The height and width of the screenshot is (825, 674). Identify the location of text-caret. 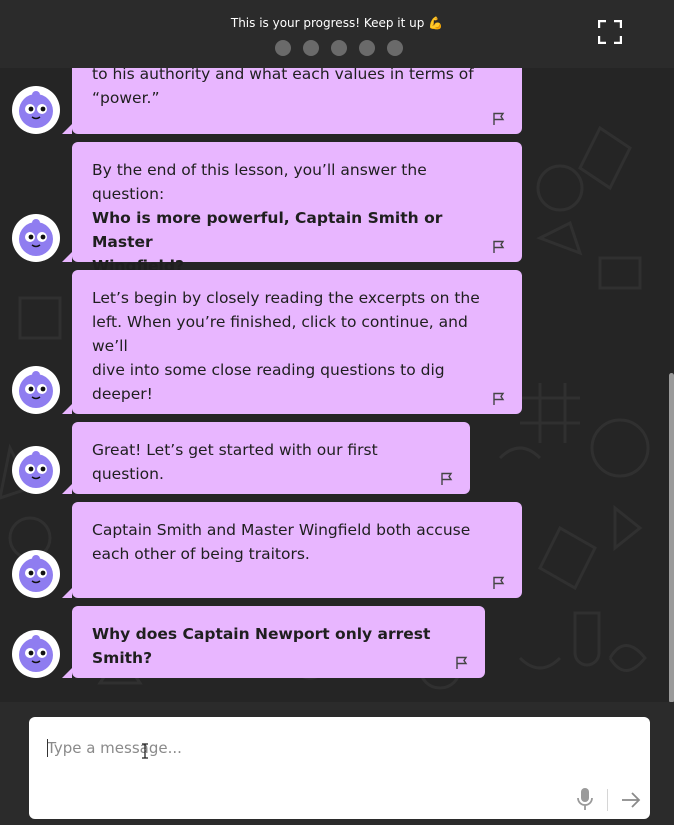
(47, 748).